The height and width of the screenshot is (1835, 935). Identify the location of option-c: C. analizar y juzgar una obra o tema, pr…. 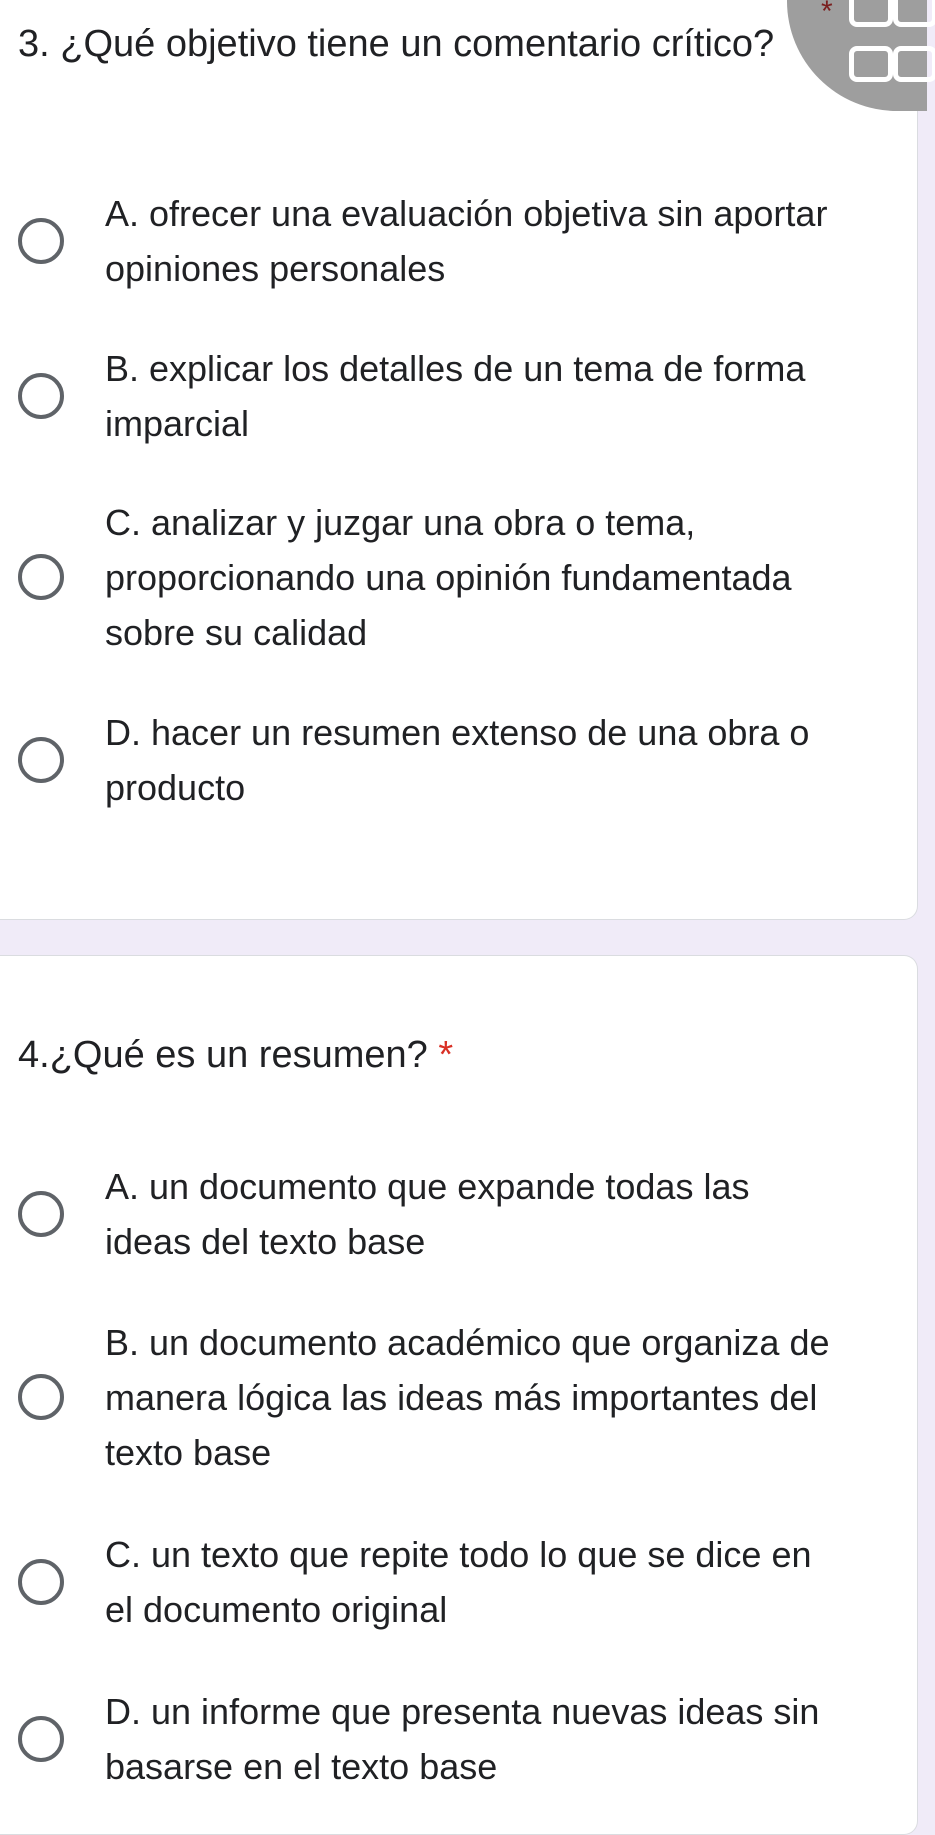
(450, 577).